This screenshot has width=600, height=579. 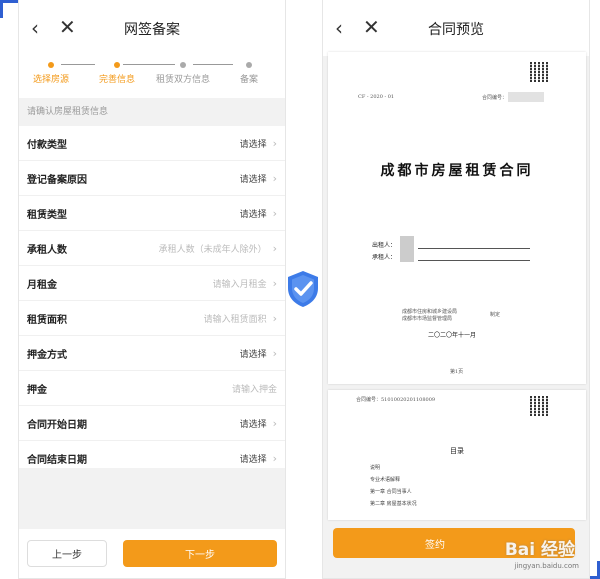 What do you see at coordinates (152, 112) in the screenshot?
I see `section-hint: 请确认房屋租赁信息` at bounding box center [152, 112].